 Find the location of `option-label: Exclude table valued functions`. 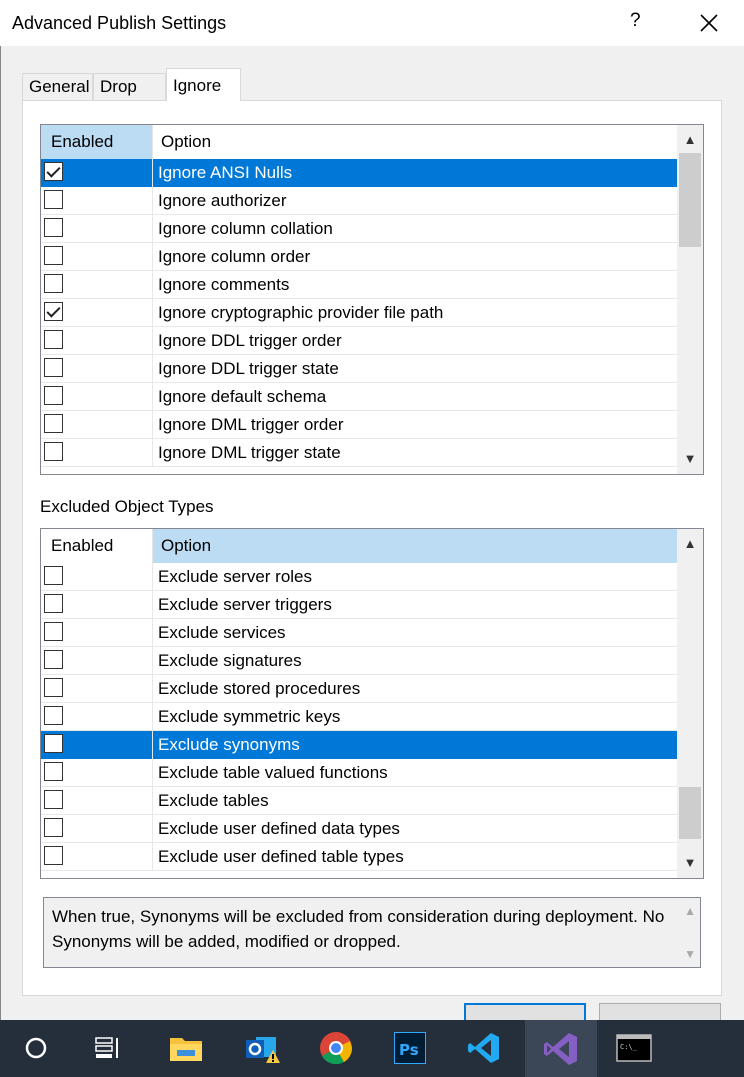

option-label: Exclude table valued functions is located at coordinates (273, 772).